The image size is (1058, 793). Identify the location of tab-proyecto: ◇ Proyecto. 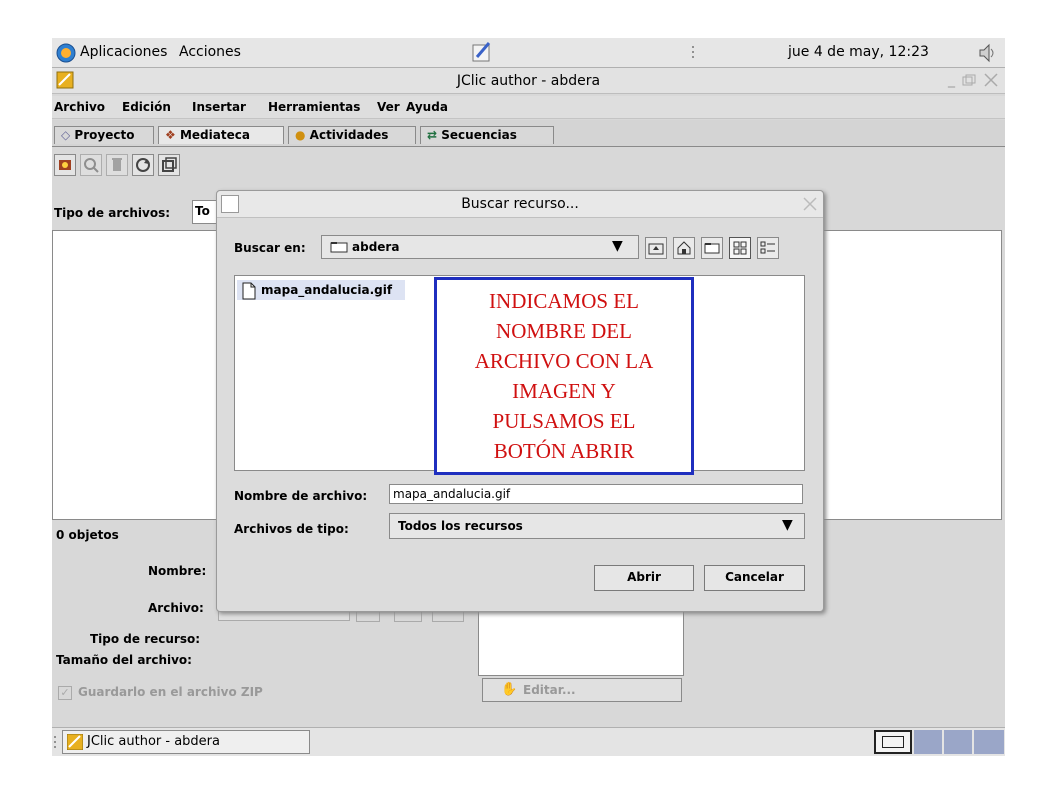
(104, 135).